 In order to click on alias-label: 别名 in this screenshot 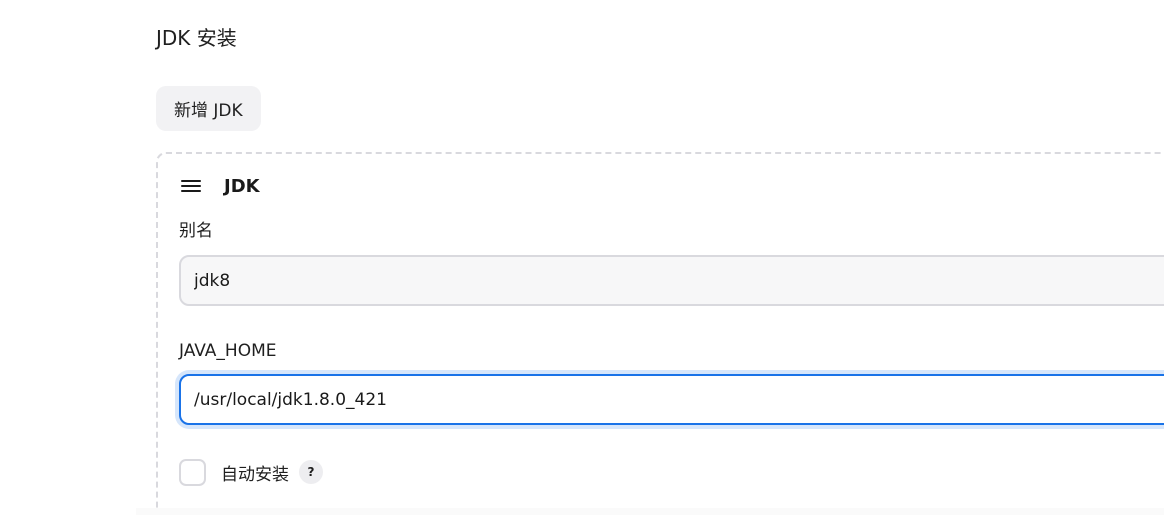, I will do `click(196, 231)`.